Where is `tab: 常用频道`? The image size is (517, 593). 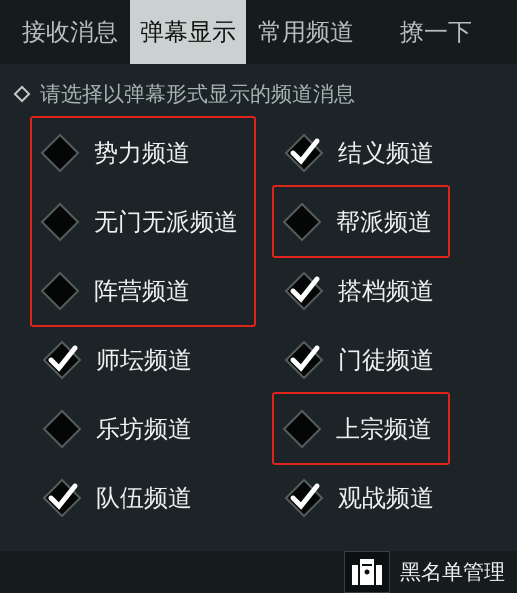
tab: 常用频道 is located at coordinates (306, 32).